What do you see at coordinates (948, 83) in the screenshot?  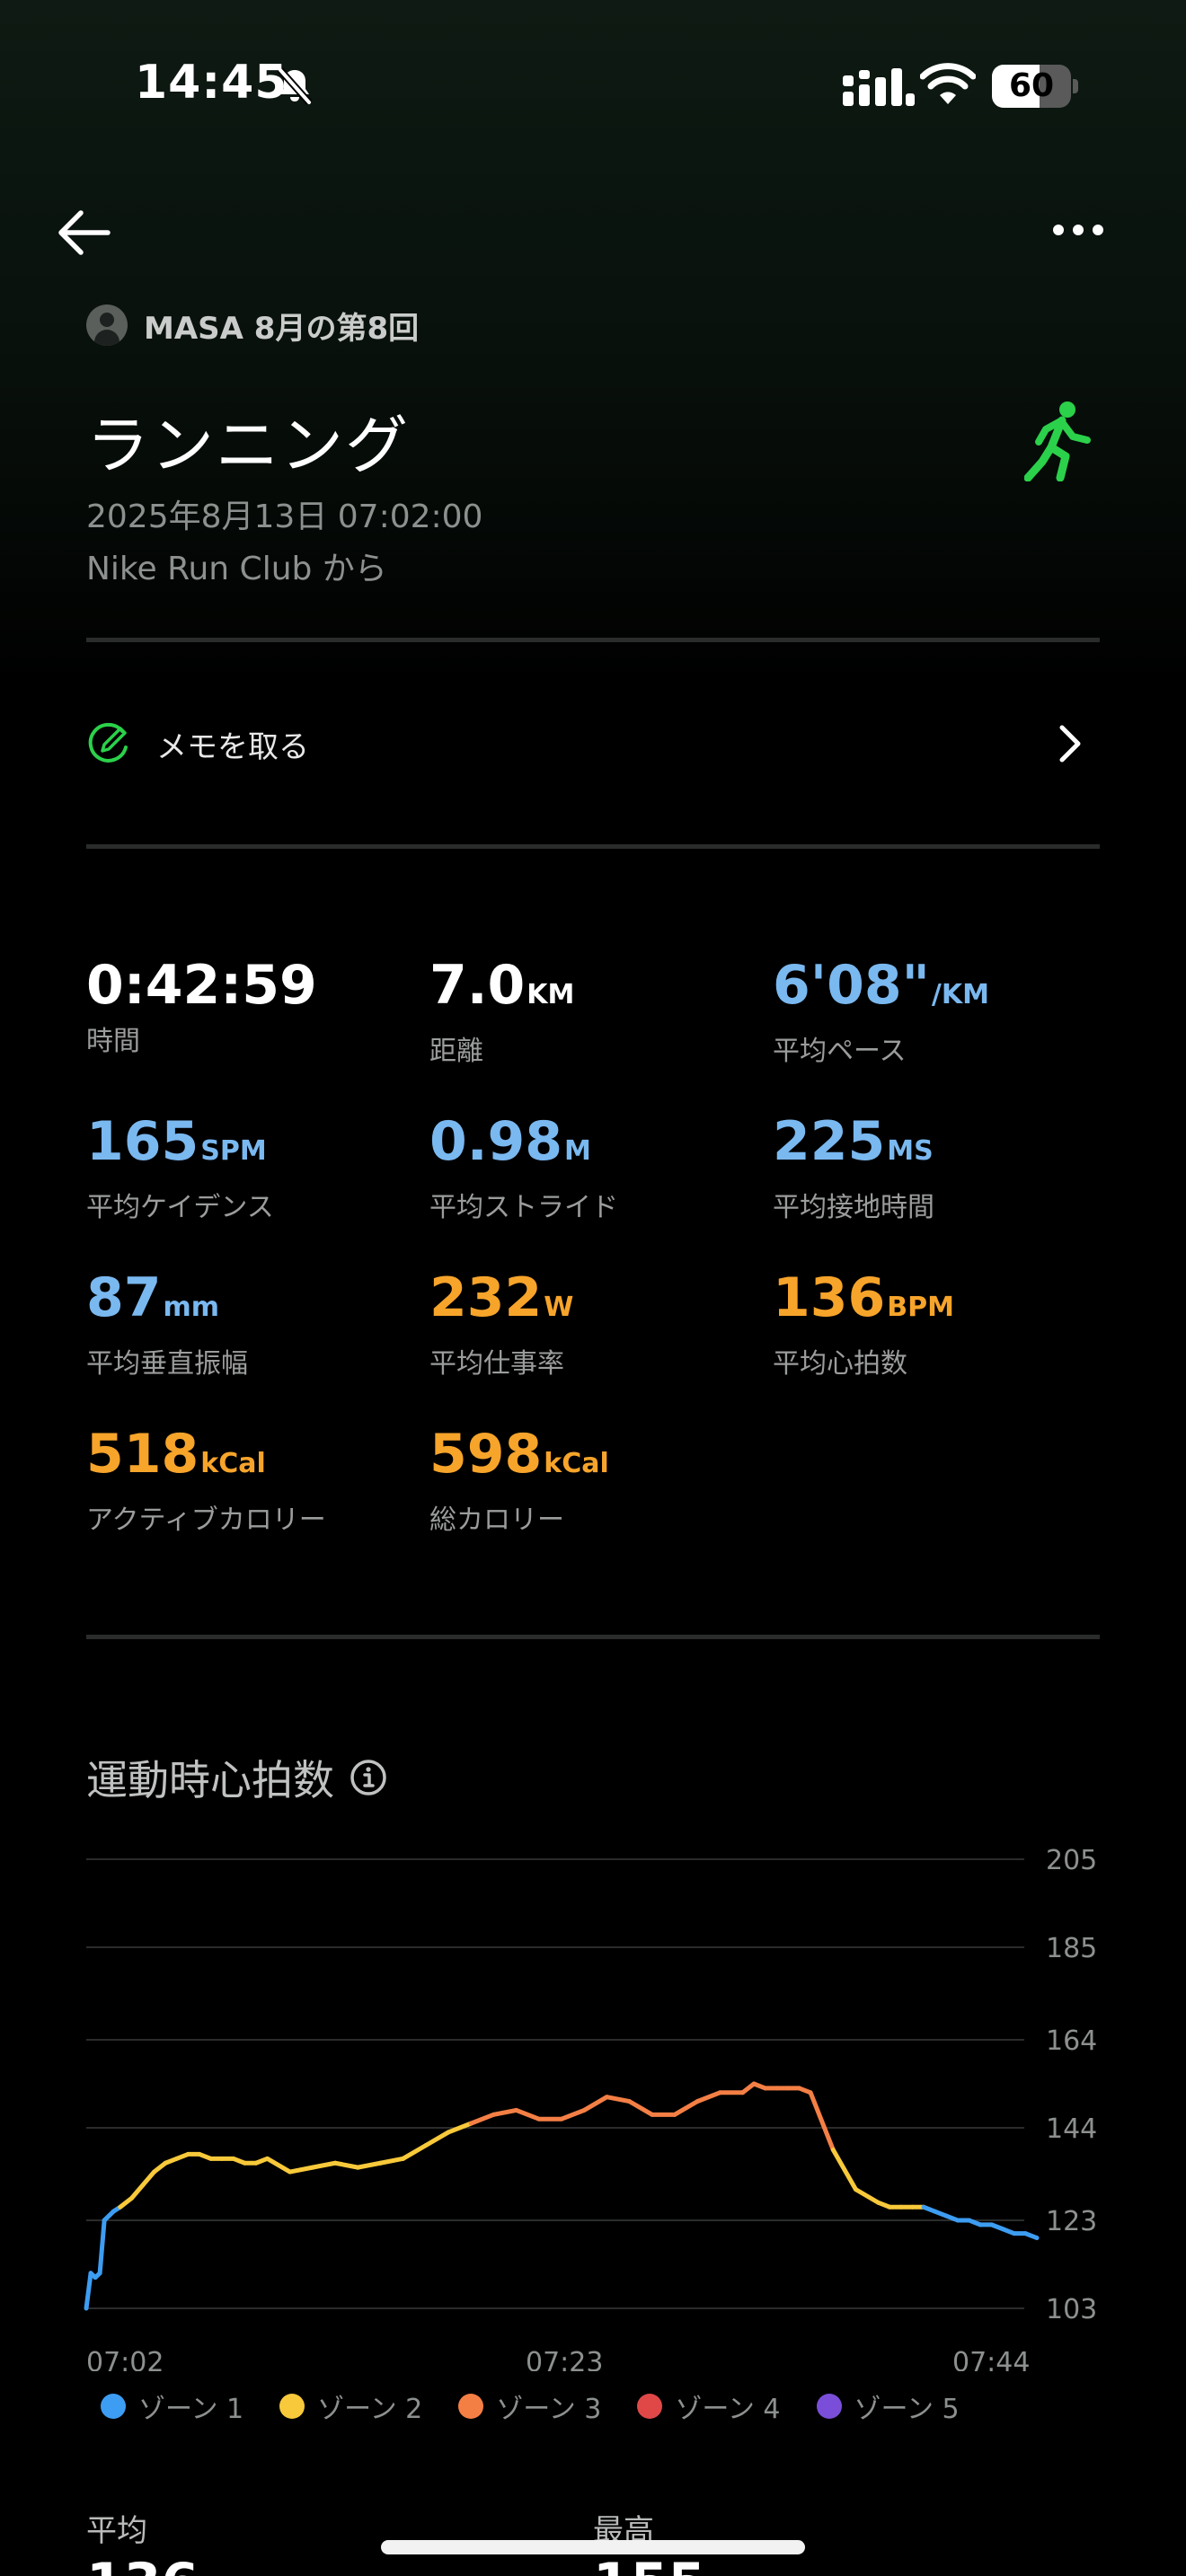 I see `wifi-icon` at bounding box center [948, 83].